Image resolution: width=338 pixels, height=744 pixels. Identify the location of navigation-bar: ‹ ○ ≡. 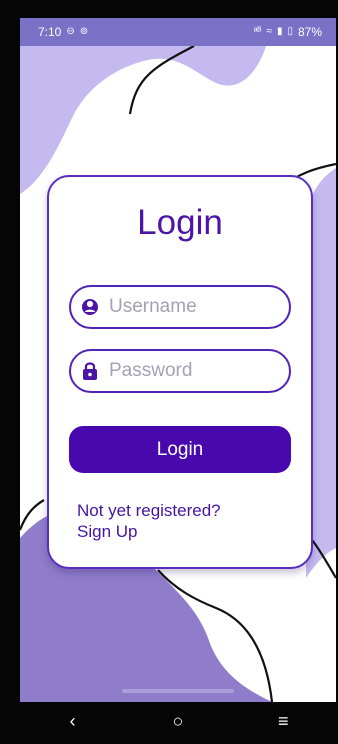
(178, 721).